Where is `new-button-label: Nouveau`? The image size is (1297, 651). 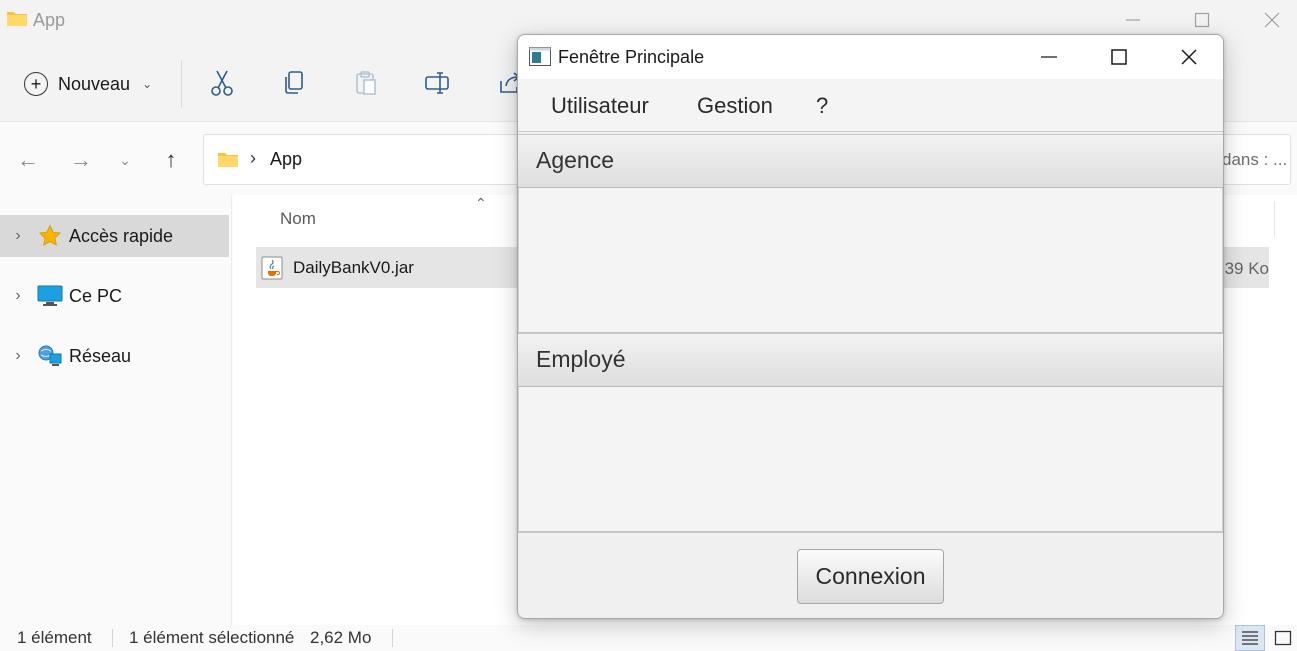 new-button-label: Nouveau is located at coordinates (94, 83).